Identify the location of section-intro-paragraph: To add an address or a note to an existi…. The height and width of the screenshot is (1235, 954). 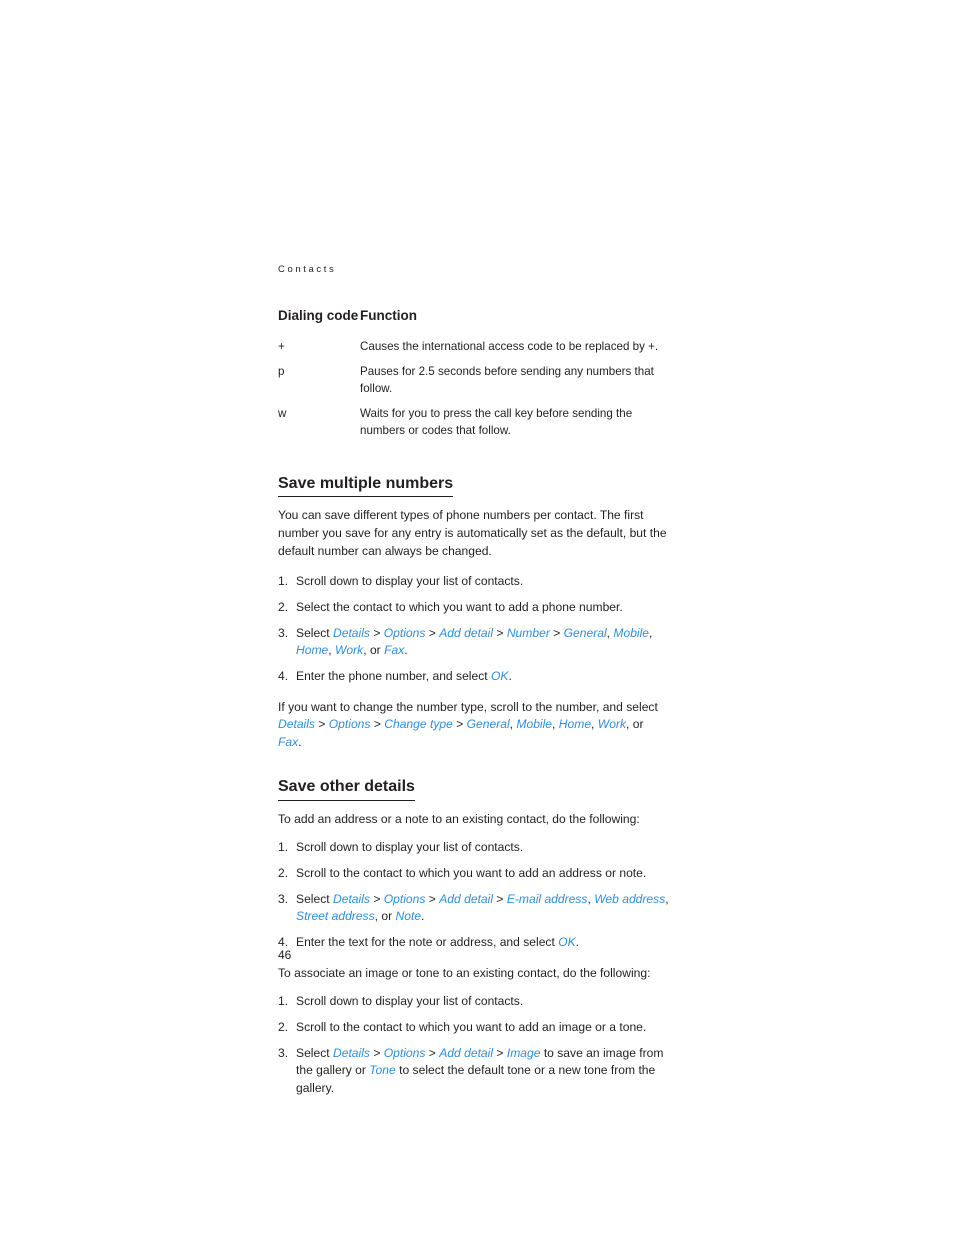
(459, 818).